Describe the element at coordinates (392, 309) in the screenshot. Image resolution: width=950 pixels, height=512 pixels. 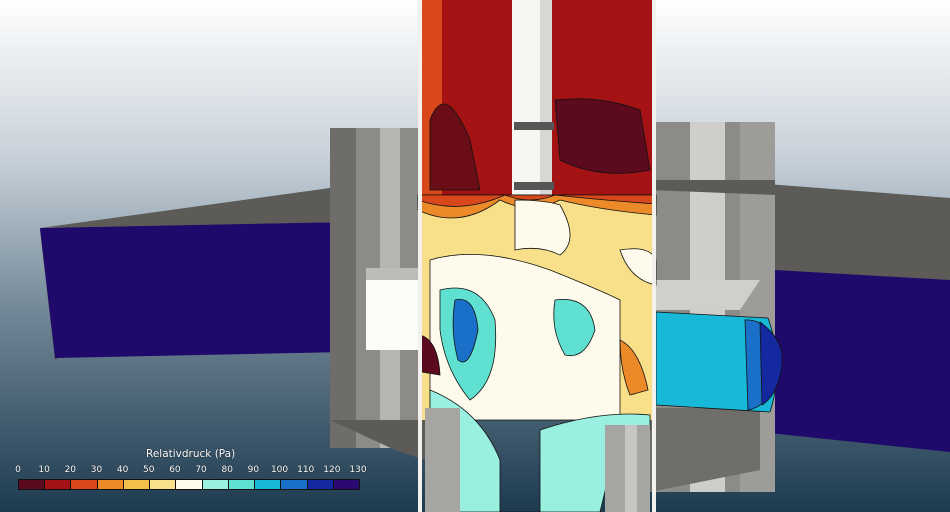
I see `left-inlet-opening` at that location.